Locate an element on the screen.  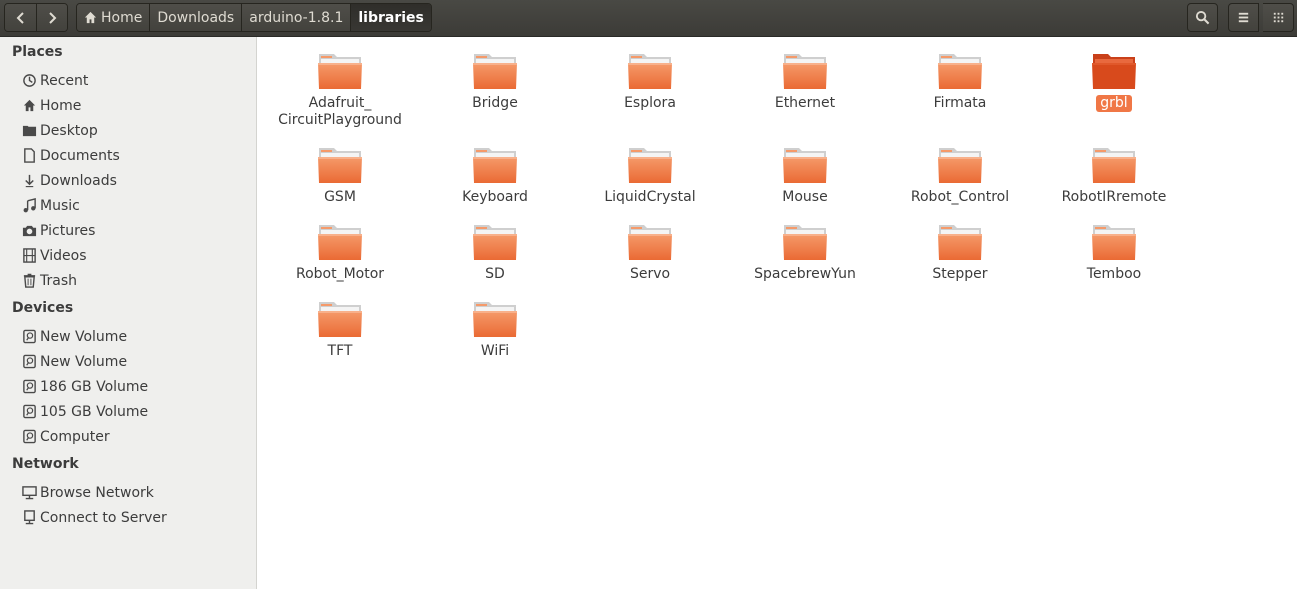
folder-name: Adafruit_ CircuitPlayground is located at coordinates (340, 111).